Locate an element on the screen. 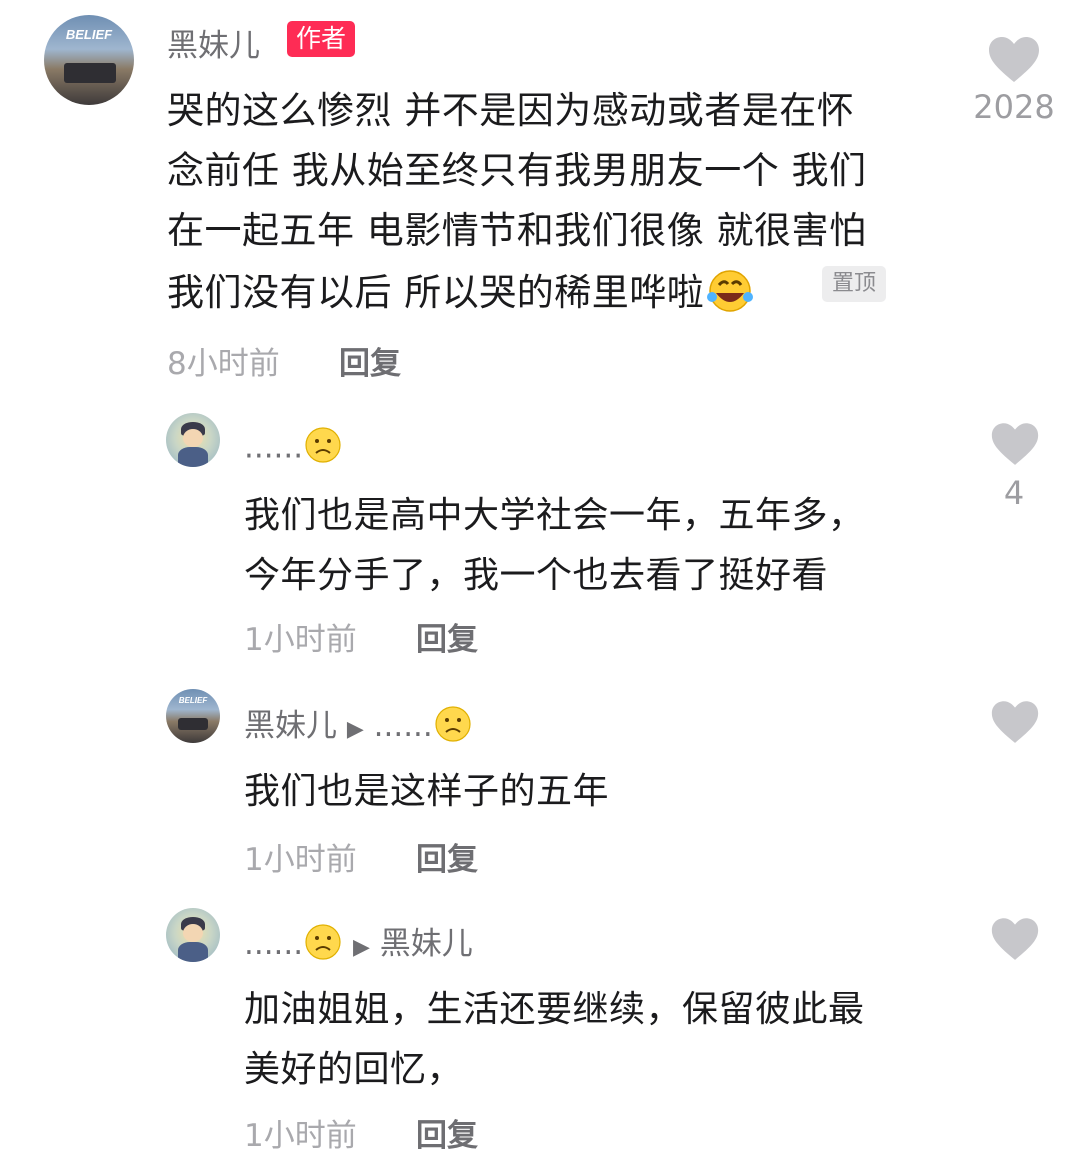 This screenshot has height=1158, width=1080. comment-text-segment: 我们没有以后 所以哭的稀里哗啦 is located at coordinates (436, 292).